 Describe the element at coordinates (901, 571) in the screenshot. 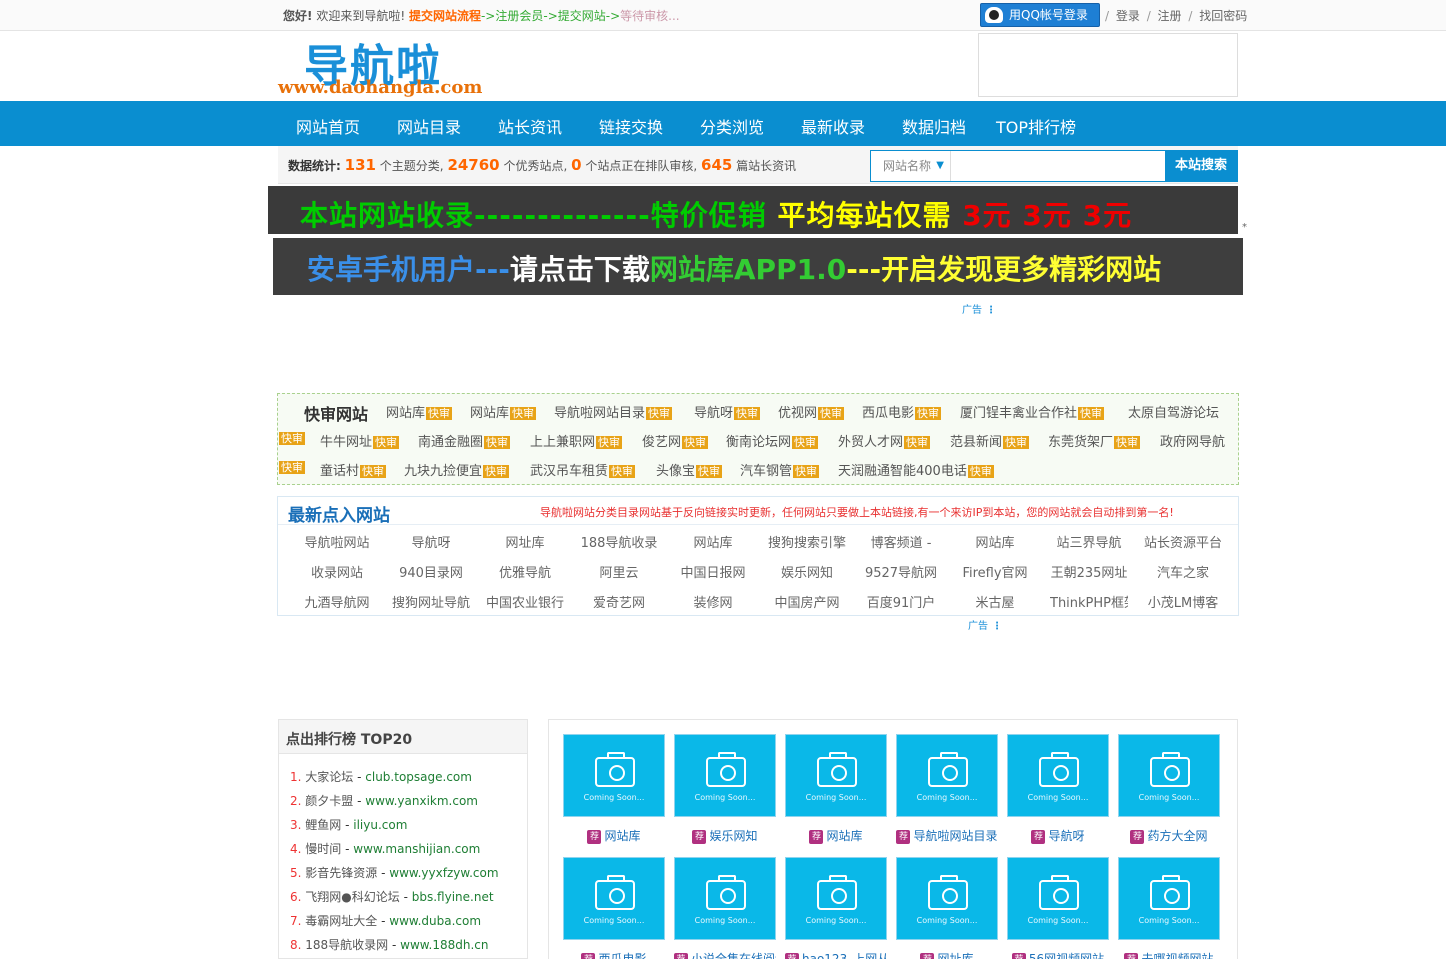

I see `latest-site-link: 9527导航网` at that location.